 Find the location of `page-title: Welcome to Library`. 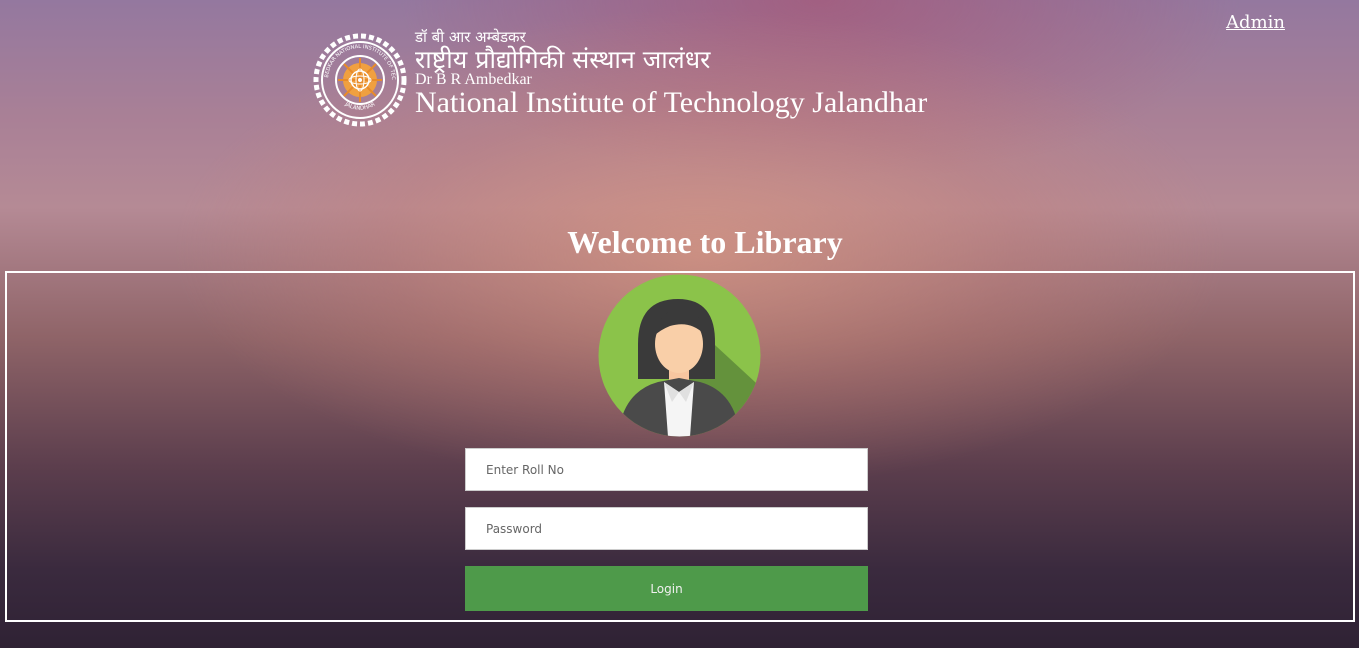

page-title: Welcome to Library is located at coordinates (705, 242).